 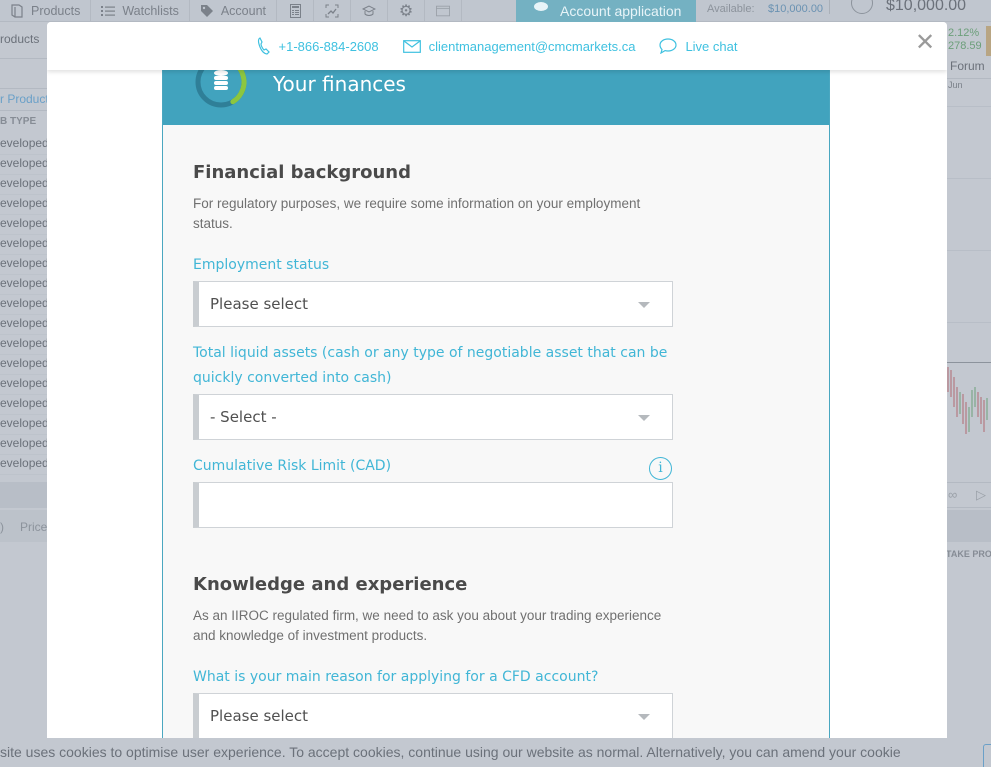 I want to click on platform-toolbar: Products Watchlists Account ⚙, so click(x=495, y=11).